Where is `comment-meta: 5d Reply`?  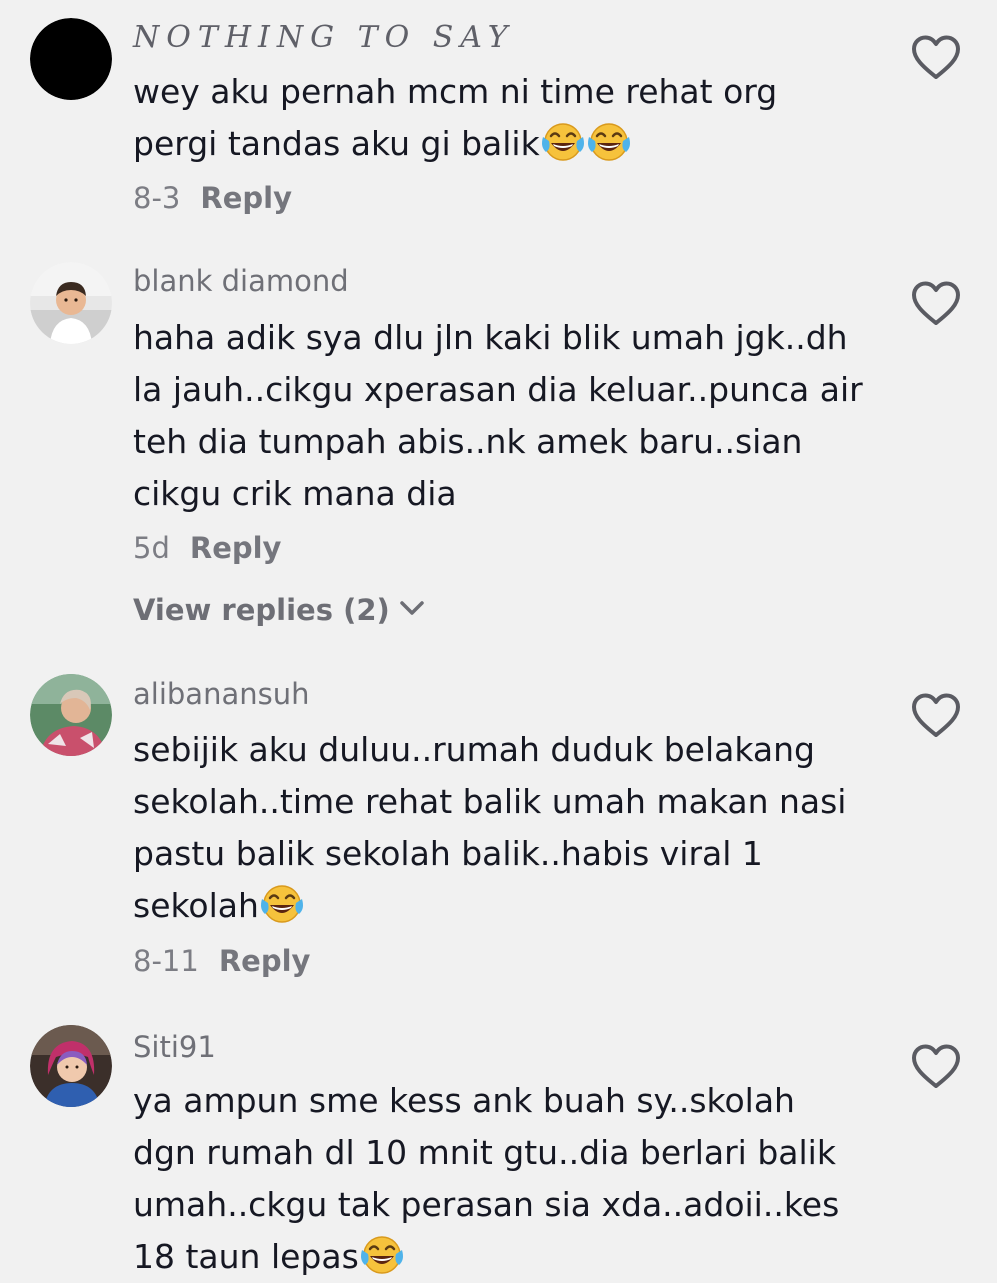
comment-meta: 5d Reply is located at coordinates (207, 548).